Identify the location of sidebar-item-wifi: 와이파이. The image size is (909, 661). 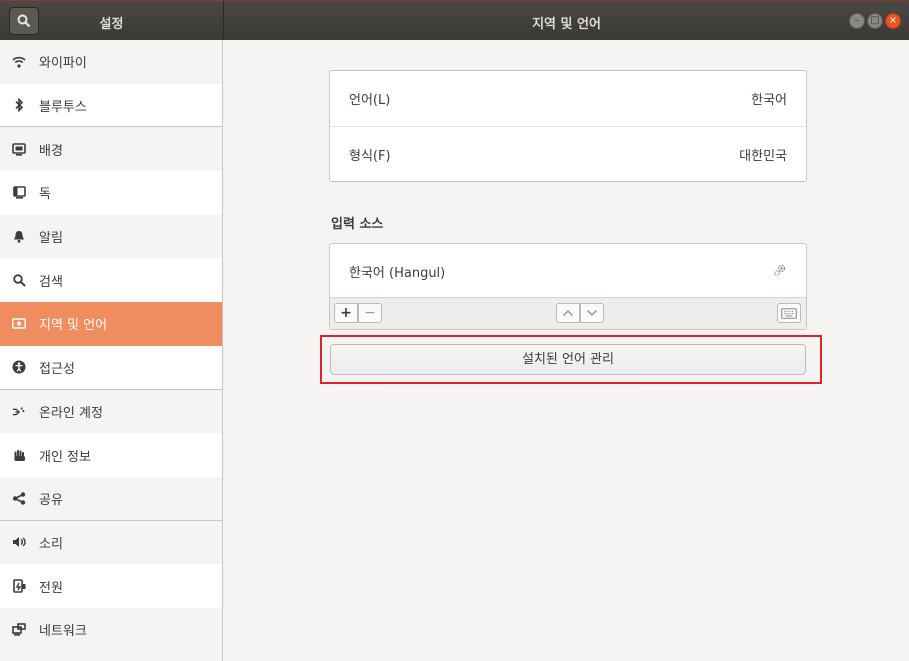
(111, 62).